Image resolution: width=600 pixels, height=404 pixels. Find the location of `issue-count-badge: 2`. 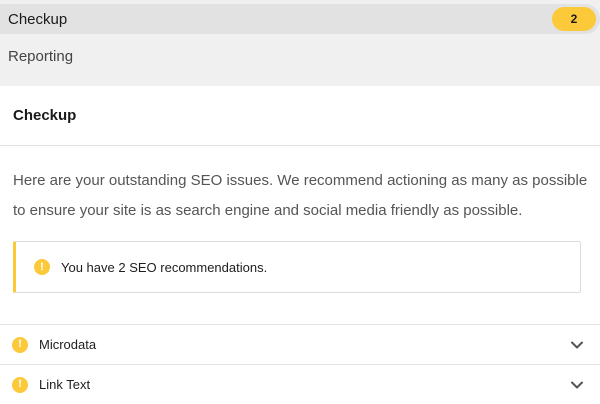

issue-count-badge: 2 is located at coordinates (574, 19).